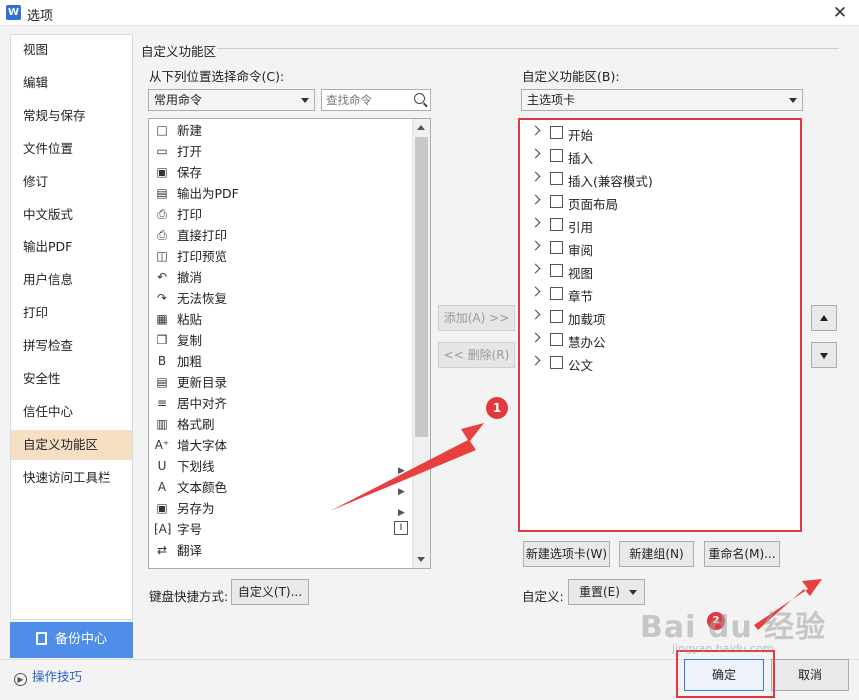 The width and height of the screenshot is (859, 700). I want to click on step-badge-1: 1, so click(497, 408).